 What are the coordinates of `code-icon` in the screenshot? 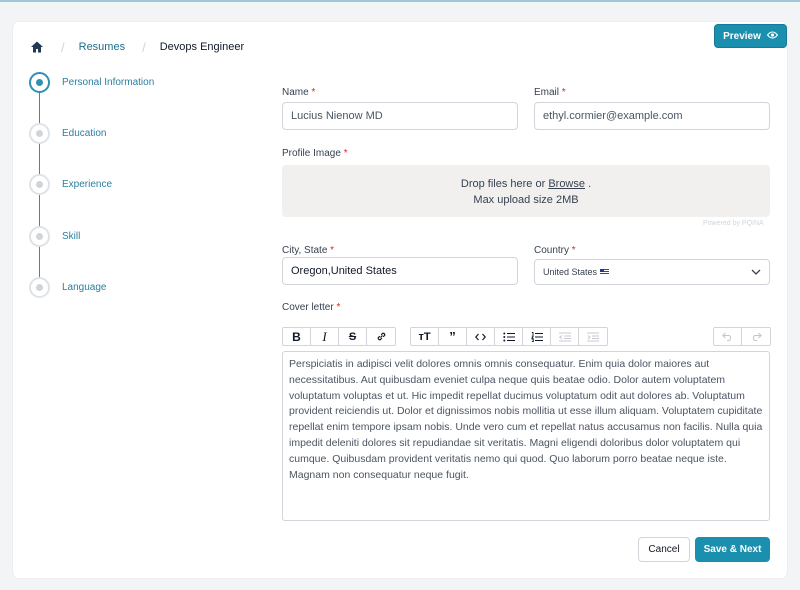 It's located at (481, 336).